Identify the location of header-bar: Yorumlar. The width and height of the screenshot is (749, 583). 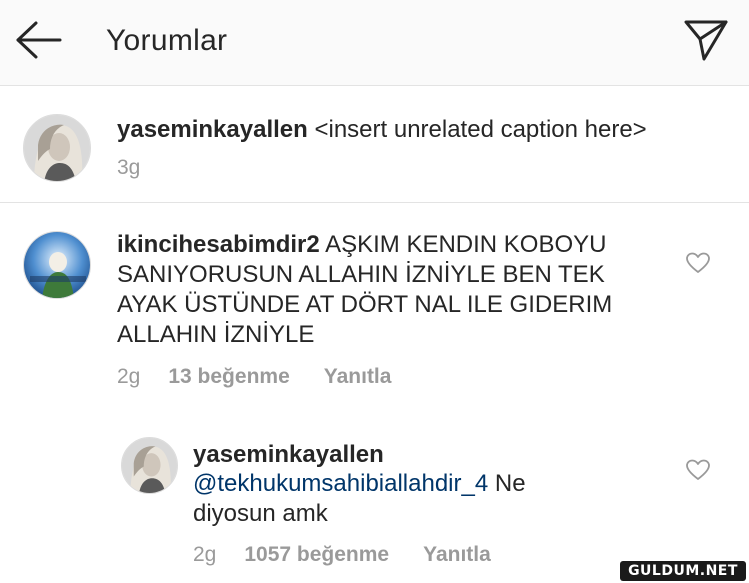
(374, 43).